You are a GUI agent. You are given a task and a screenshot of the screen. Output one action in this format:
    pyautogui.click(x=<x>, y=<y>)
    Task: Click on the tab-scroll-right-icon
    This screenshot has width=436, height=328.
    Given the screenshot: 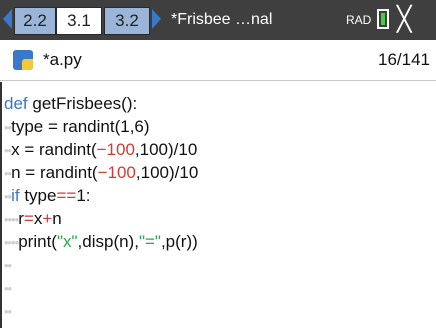 What is the action you would take?
    pyautogui.click(x=156, y=19)
    